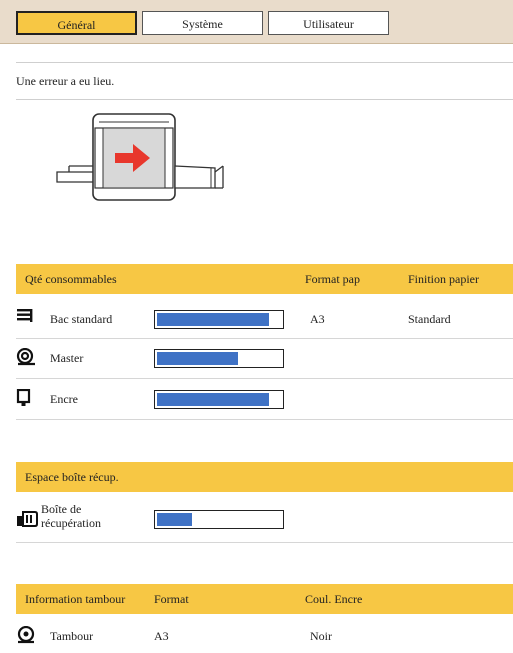 The width and height of the screenshot is (513, 653). I want to click on consumable-label: Encre, so click(64, 399).